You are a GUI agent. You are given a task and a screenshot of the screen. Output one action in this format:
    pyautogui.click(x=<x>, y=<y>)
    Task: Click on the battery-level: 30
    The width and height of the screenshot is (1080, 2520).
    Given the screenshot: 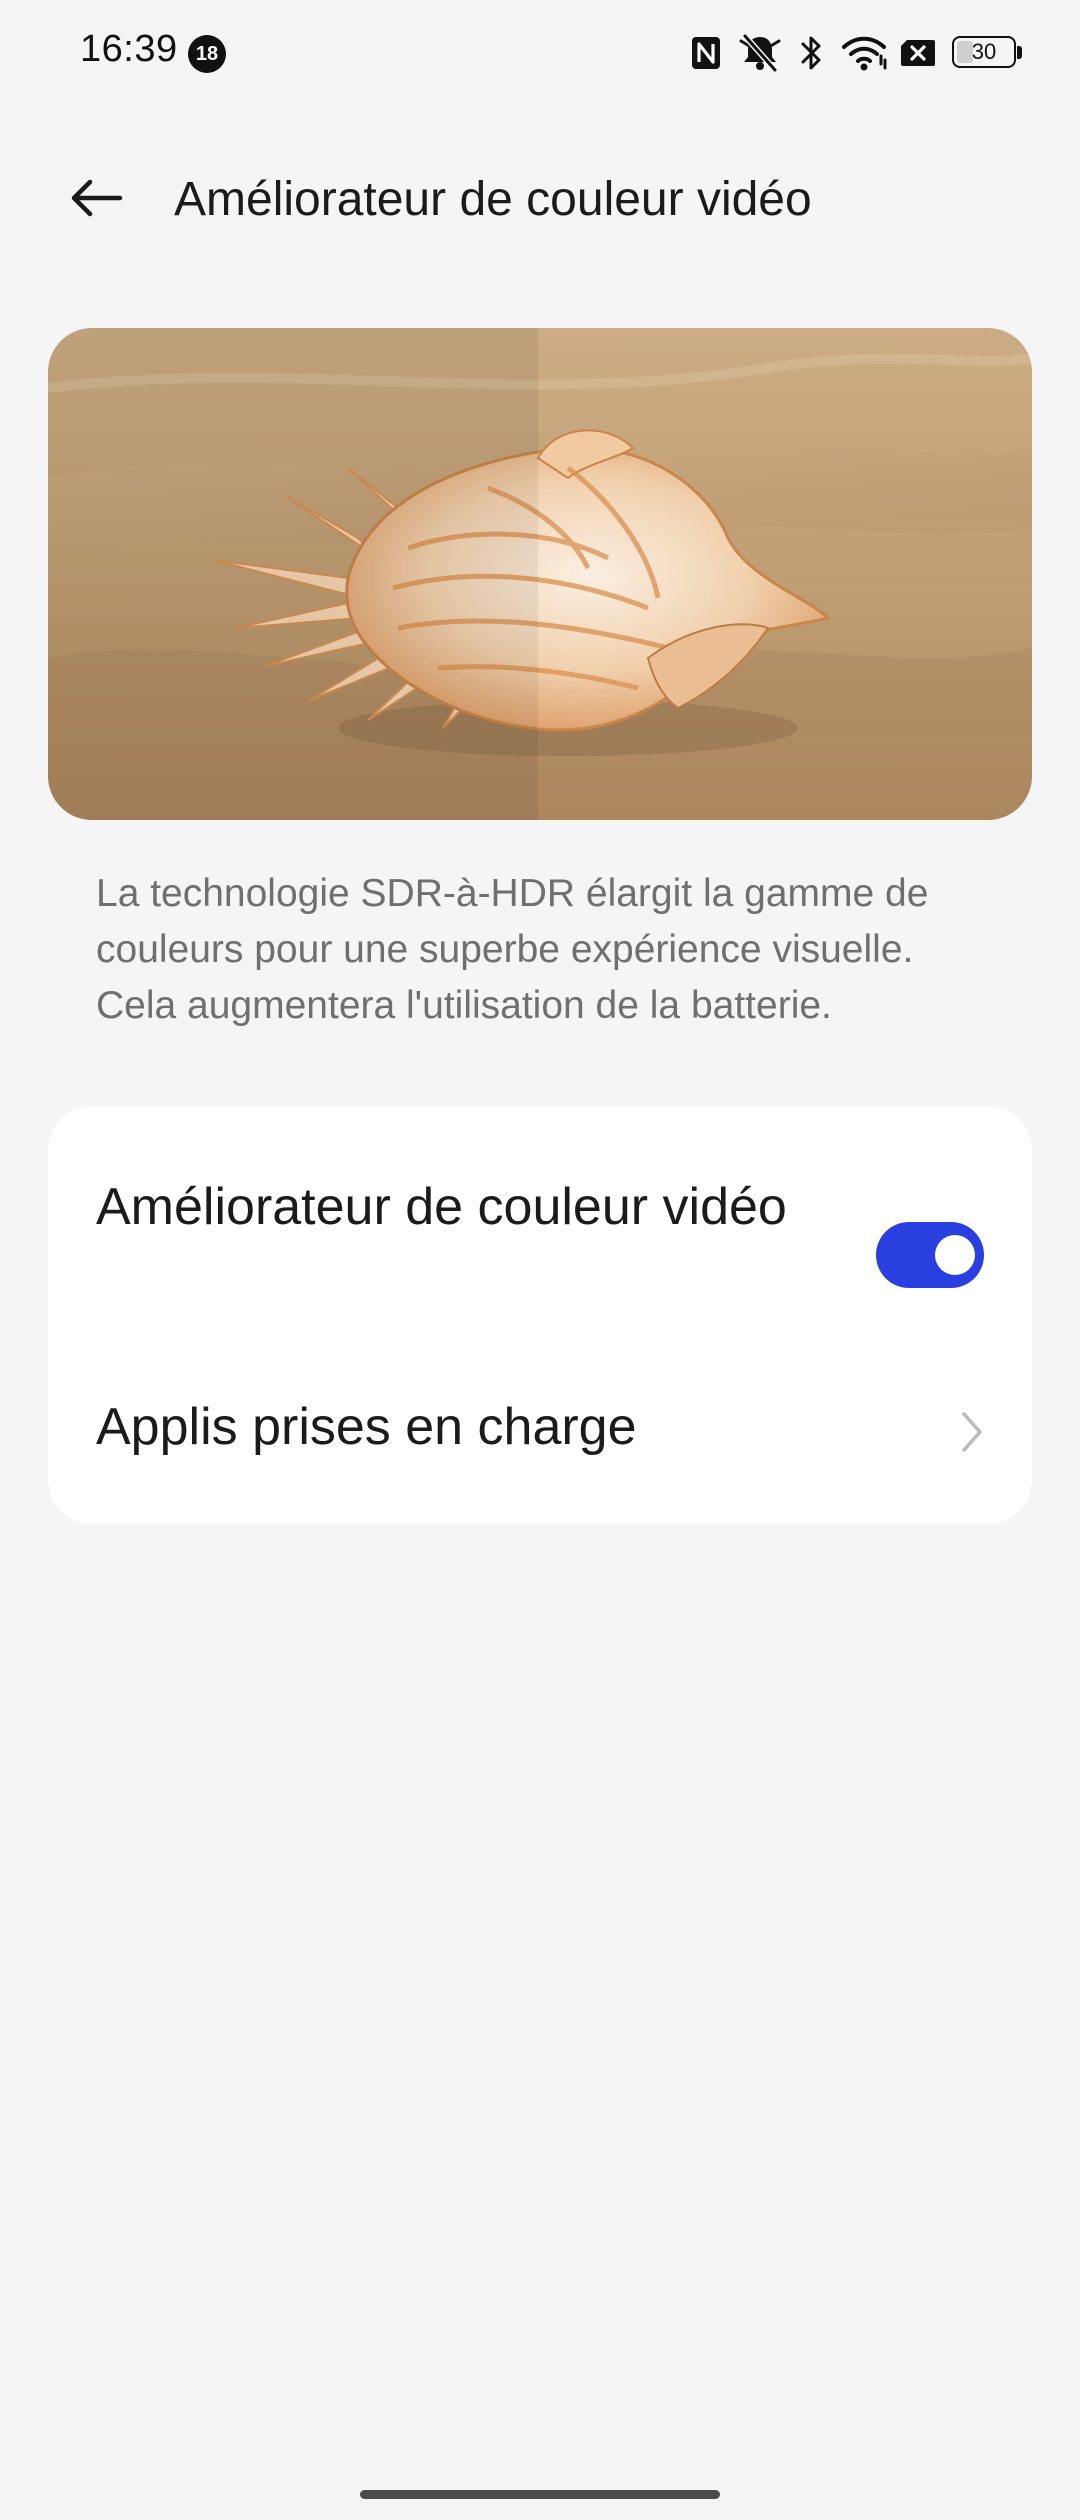 What is the action you would take?
    pyautogui.click(x=984, y=51)
    